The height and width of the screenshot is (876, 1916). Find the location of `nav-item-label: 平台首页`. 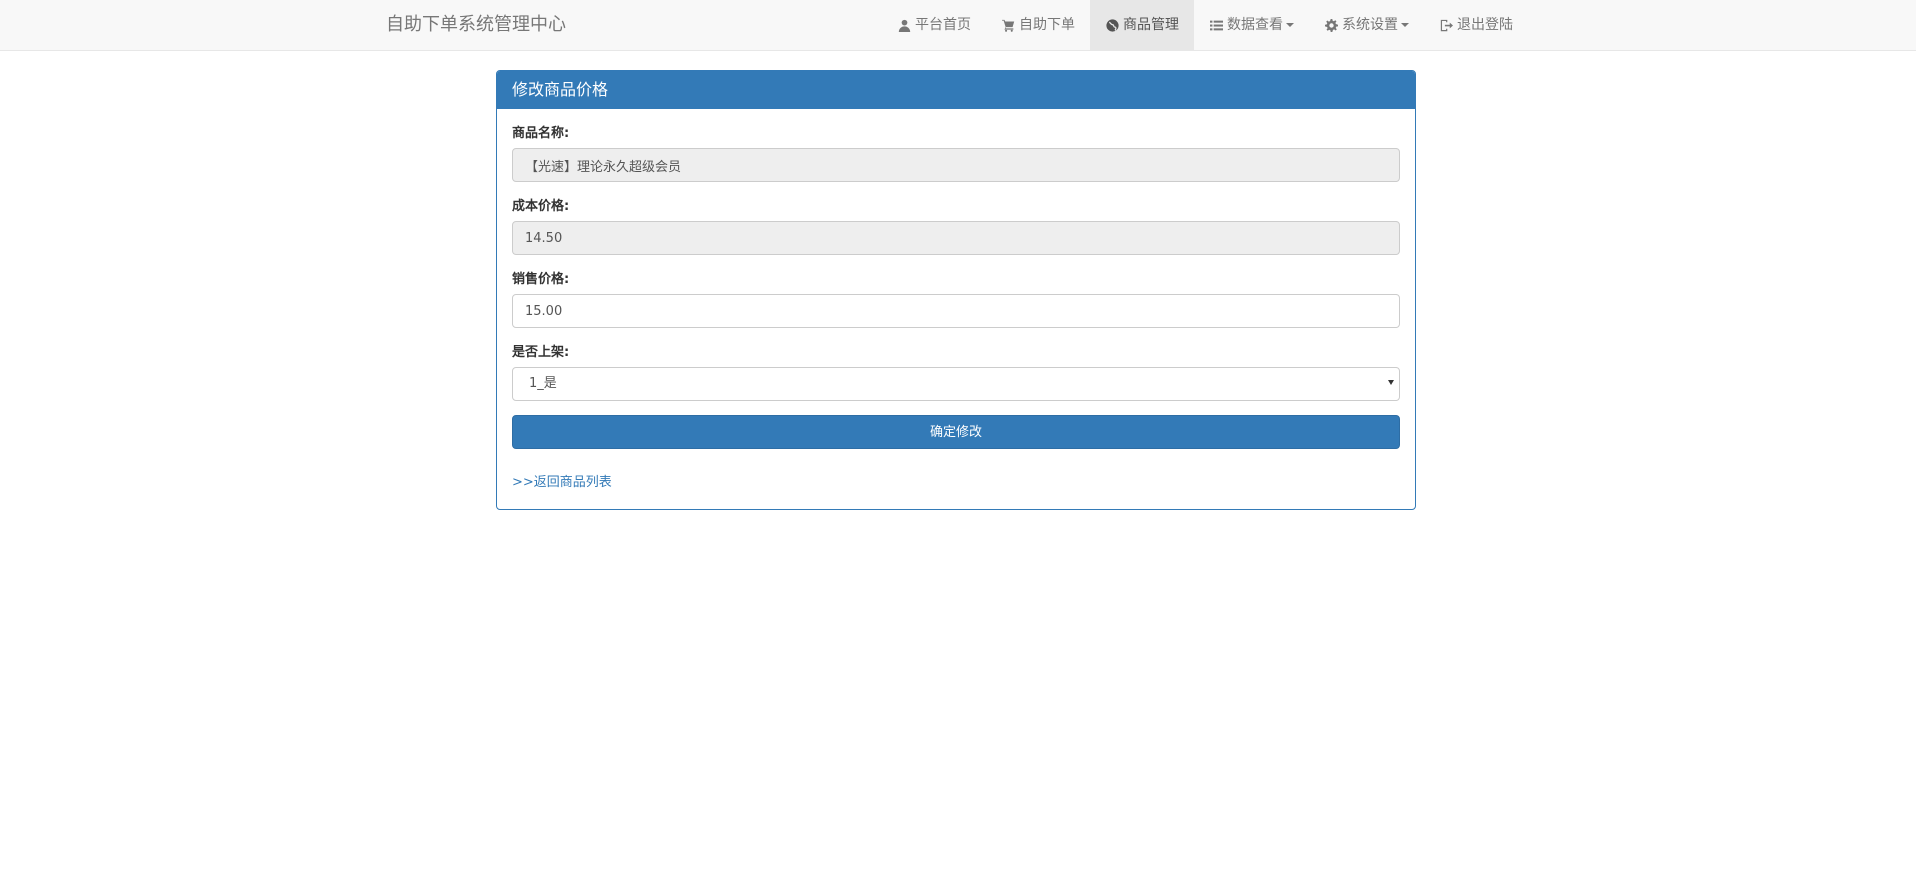

nav-item-label: 平台首页 is located at coordinates (943, 25).